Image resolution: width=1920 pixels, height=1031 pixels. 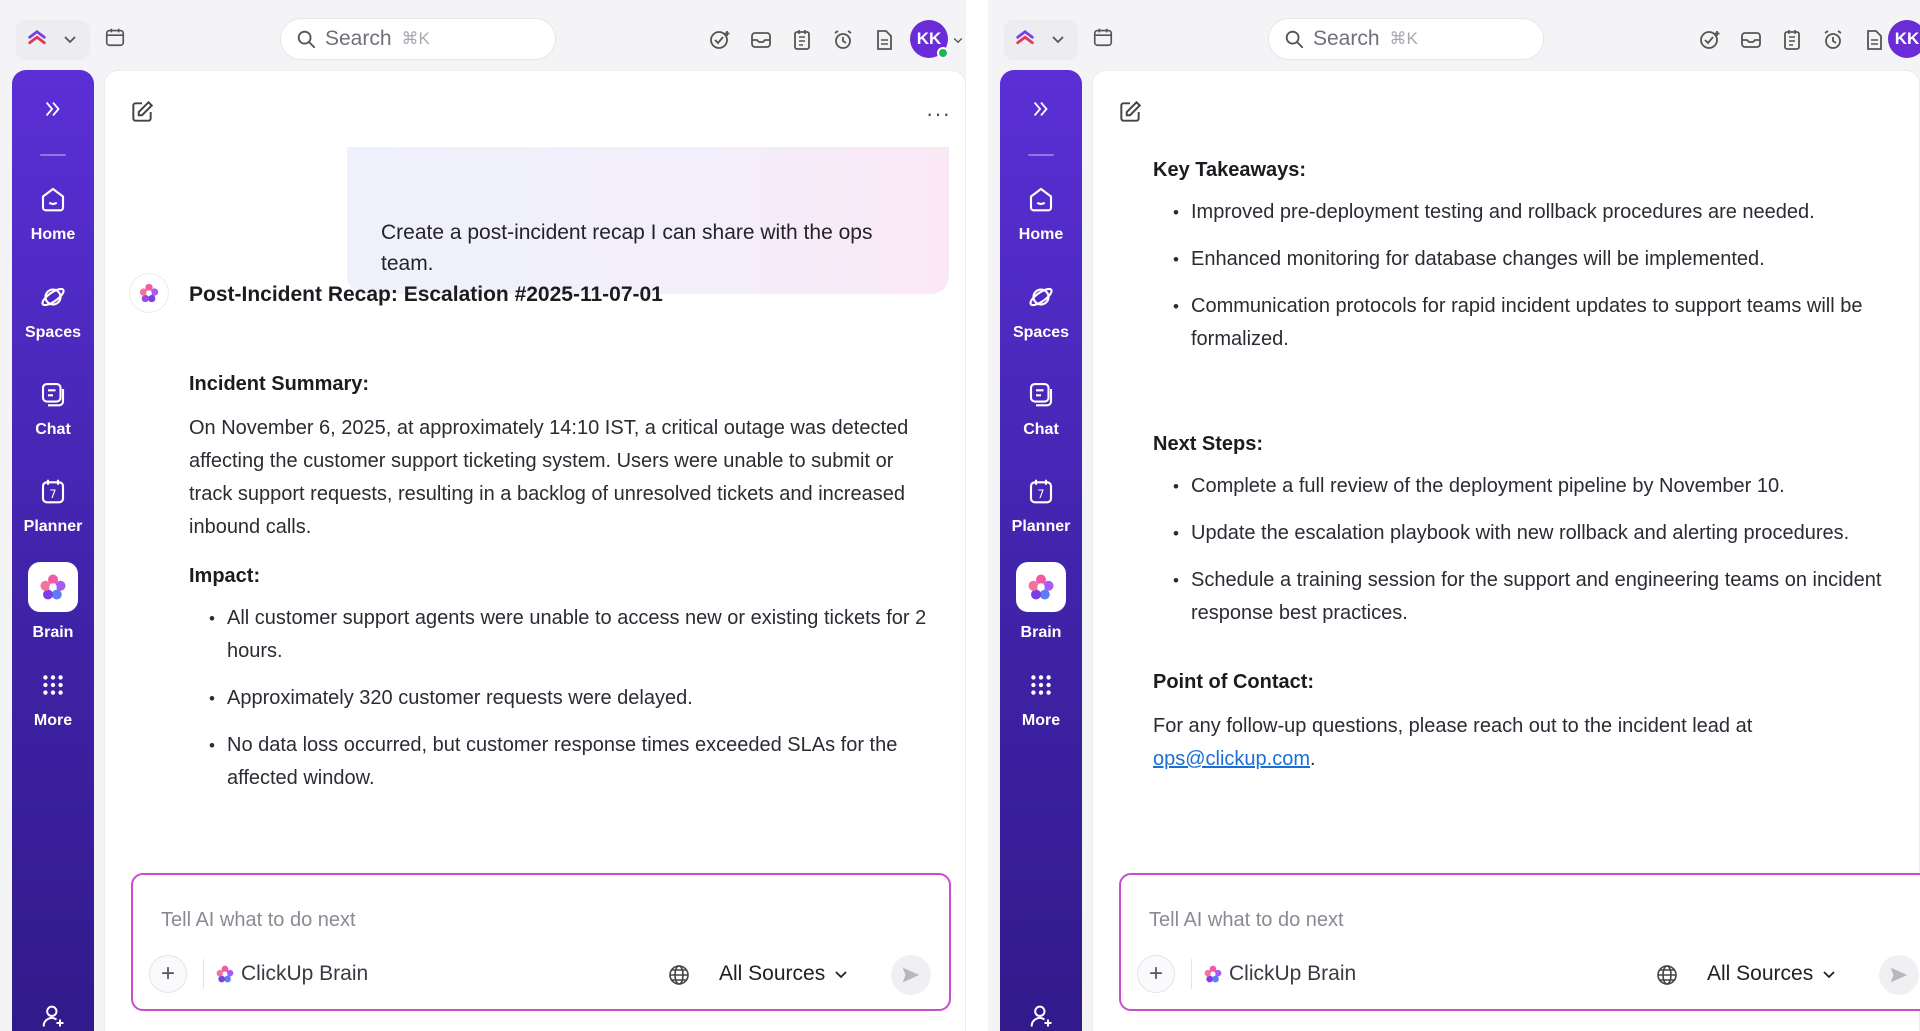 I want to click on sidebar-divider, so click(x=1041, y=155).